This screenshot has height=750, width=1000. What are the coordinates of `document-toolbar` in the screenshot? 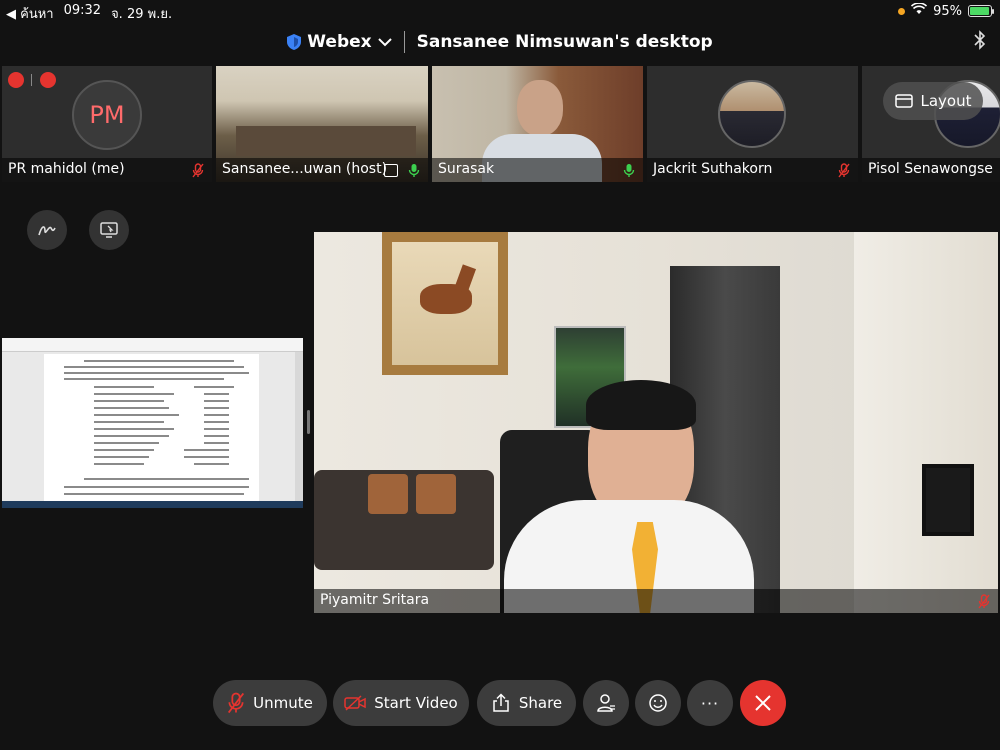 It's located at (152, 345).